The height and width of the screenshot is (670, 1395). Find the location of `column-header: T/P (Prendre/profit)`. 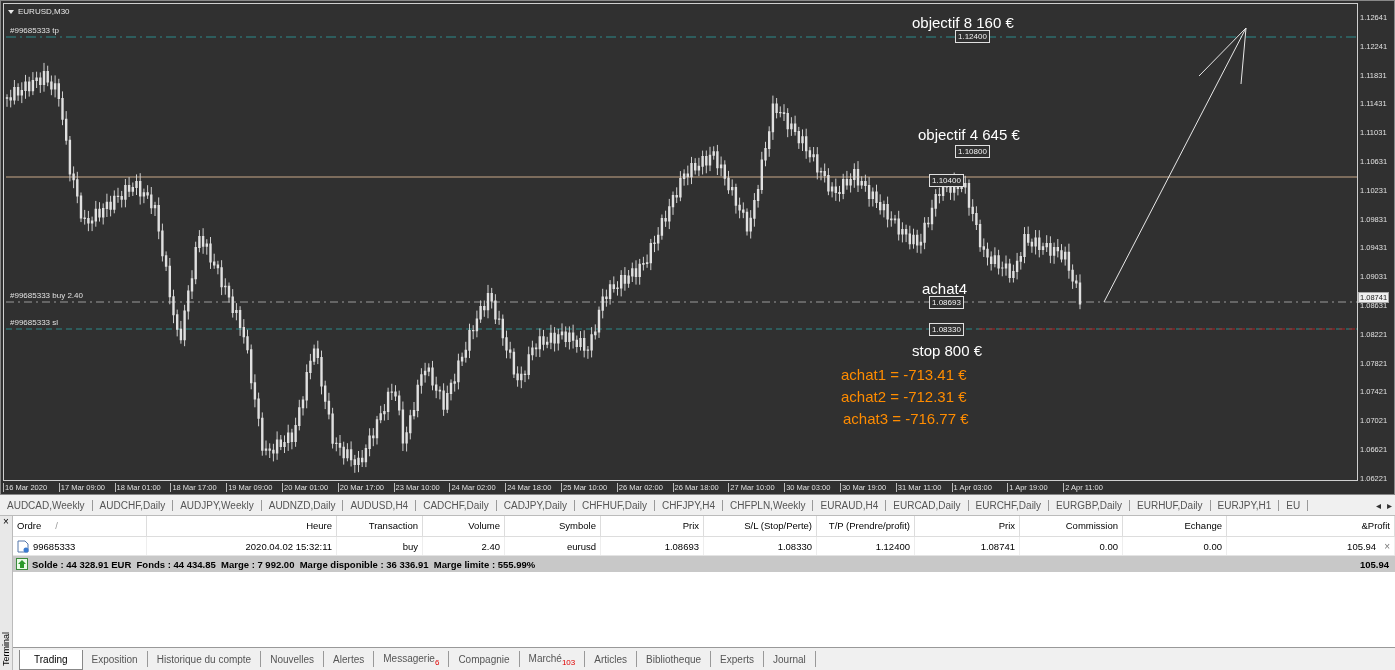

column-header: T/P (Prendre/profit) is located at coordinates (866, 526).